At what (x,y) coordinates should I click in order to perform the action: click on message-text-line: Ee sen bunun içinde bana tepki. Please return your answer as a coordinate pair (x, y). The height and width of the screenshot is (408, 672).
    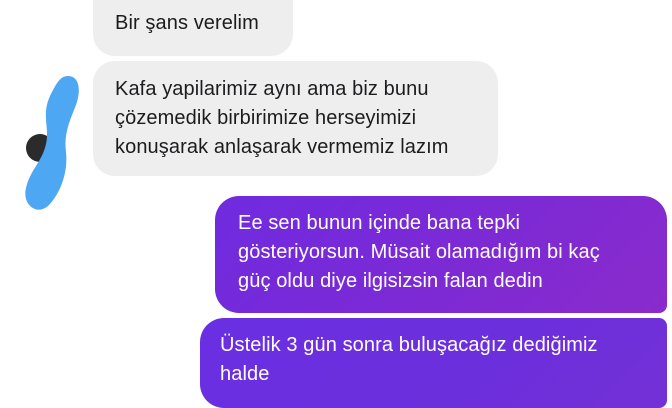
    Looking at the image, I should click on (379, 223).